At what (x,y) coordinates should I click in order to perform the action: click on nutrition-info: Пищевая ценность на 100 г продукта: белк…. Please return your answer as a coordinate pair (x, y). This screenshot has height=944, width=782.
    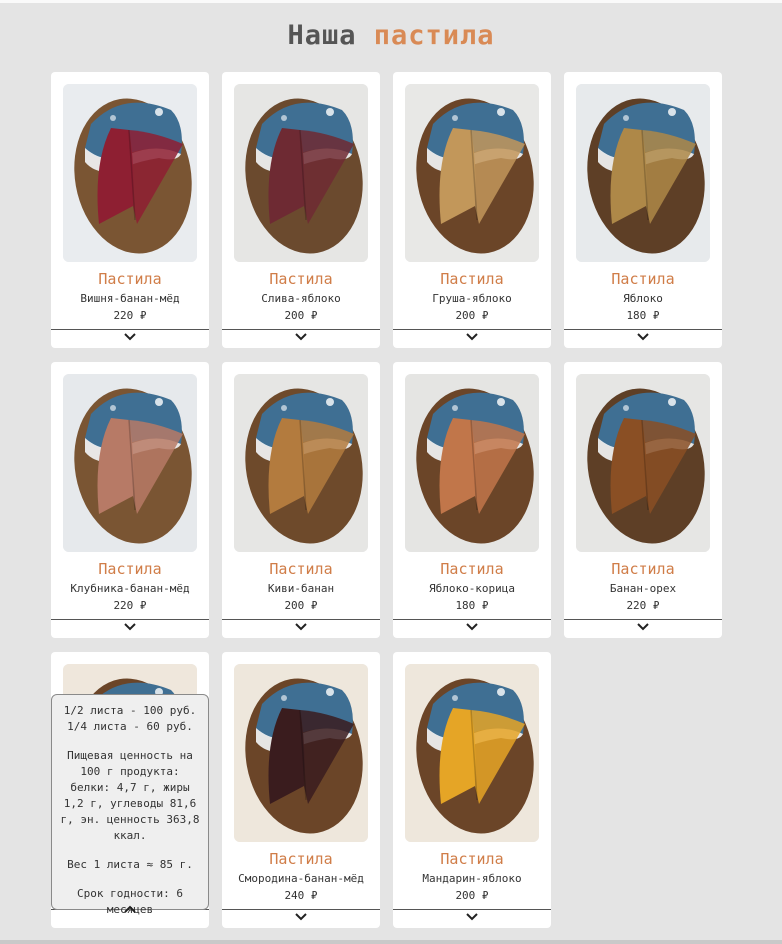
    Looking at the image, I should click on (130, 795).